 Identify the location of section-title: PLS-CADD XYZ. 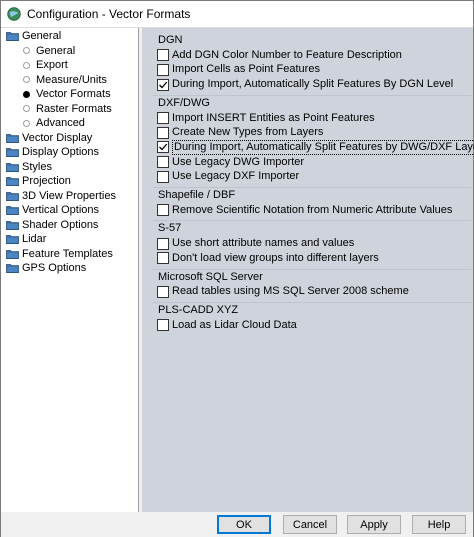
(198, 309).